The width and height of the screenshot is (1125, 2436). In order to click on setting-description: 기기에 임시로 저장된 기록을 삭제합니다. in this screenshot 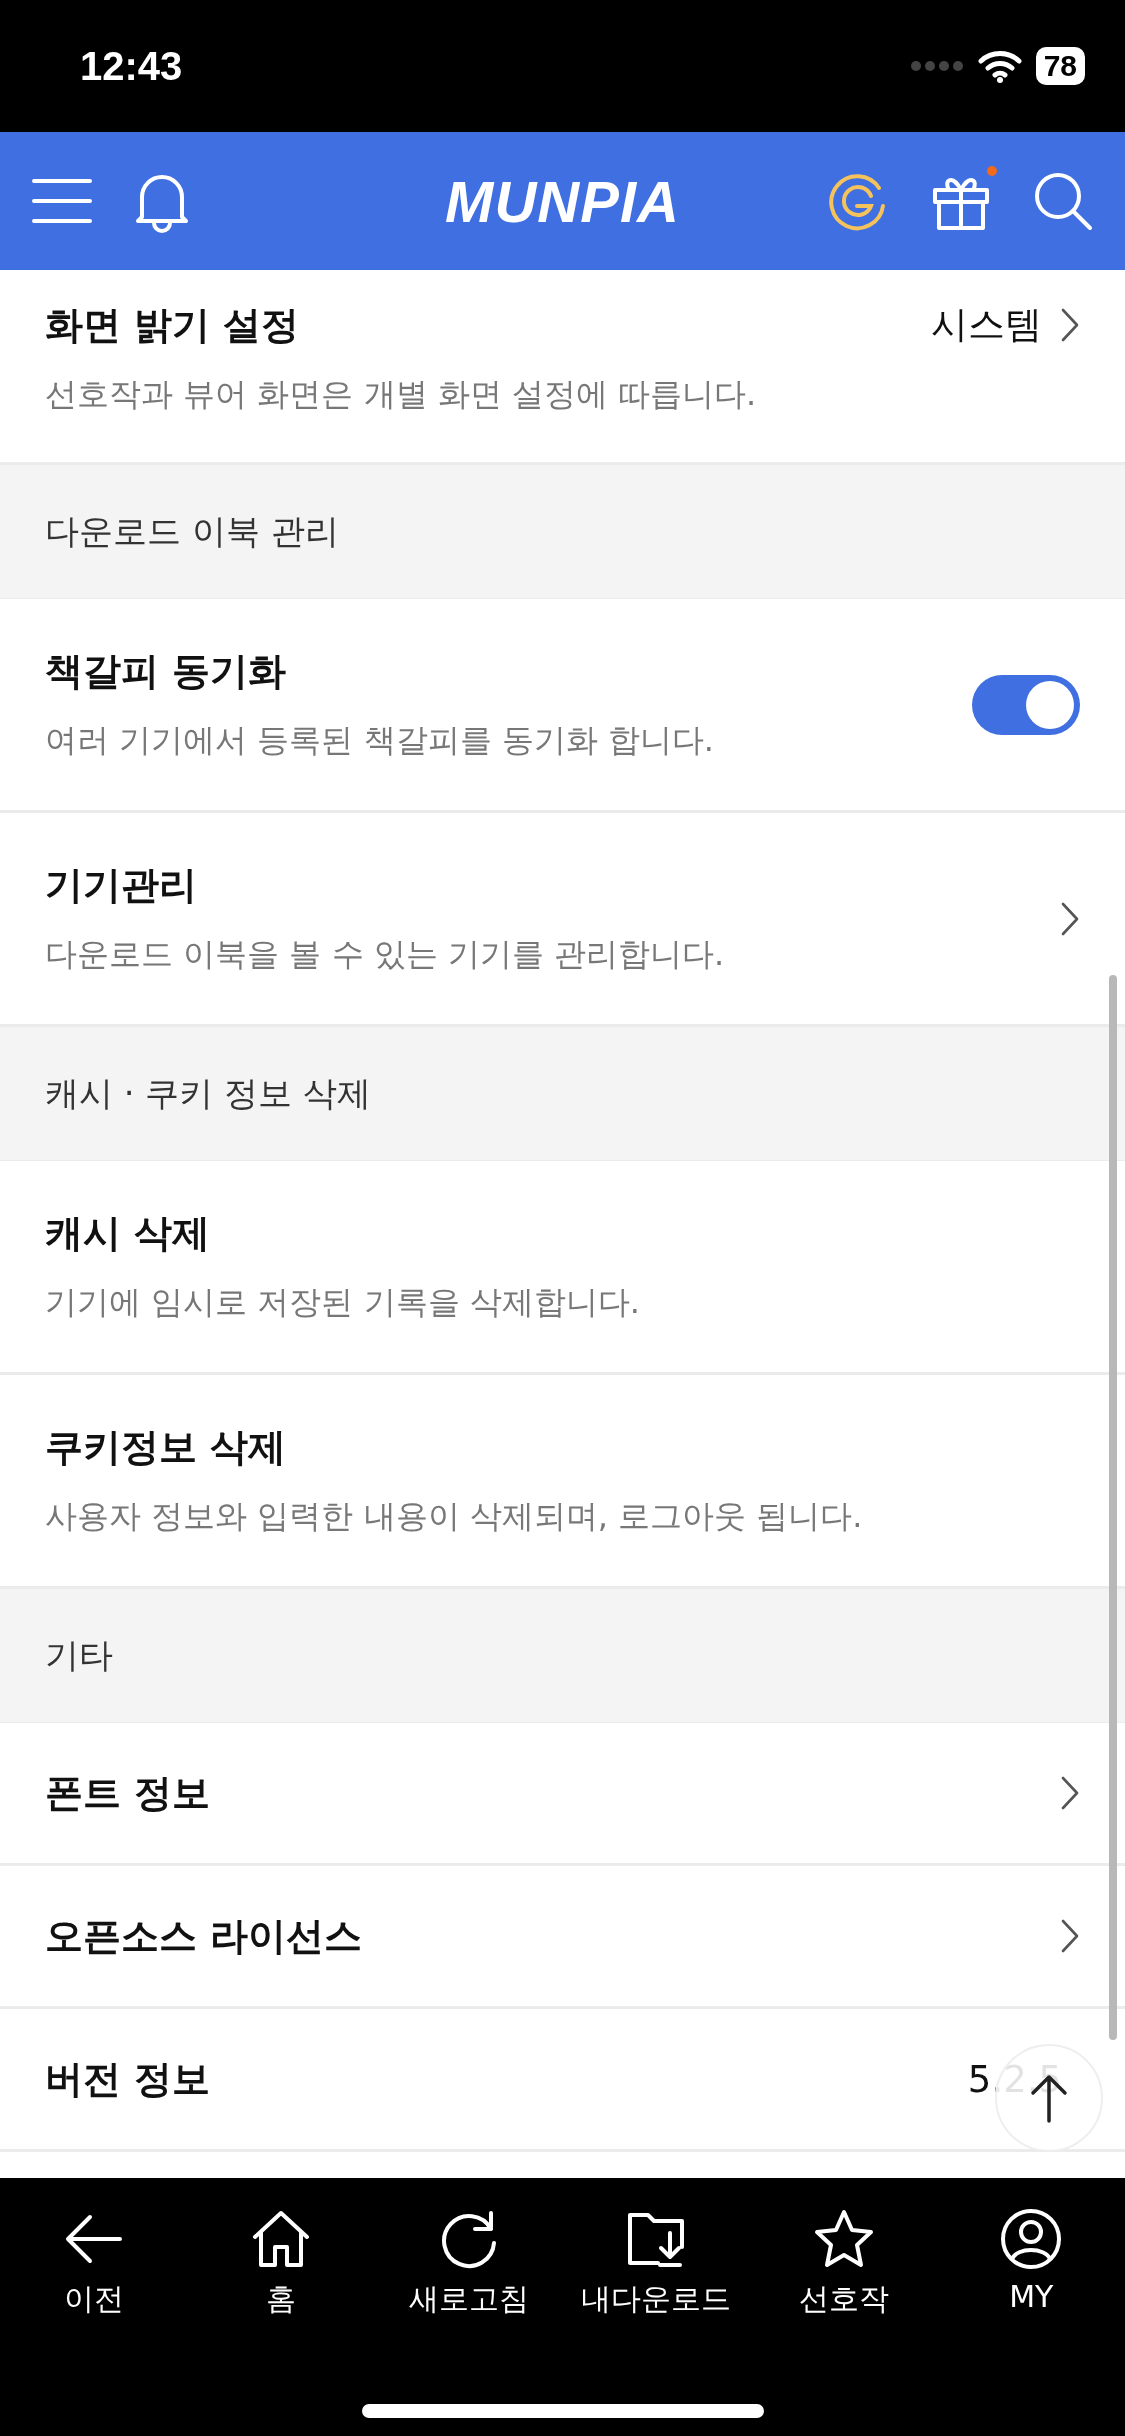, I will do `click(343, 1302)`.